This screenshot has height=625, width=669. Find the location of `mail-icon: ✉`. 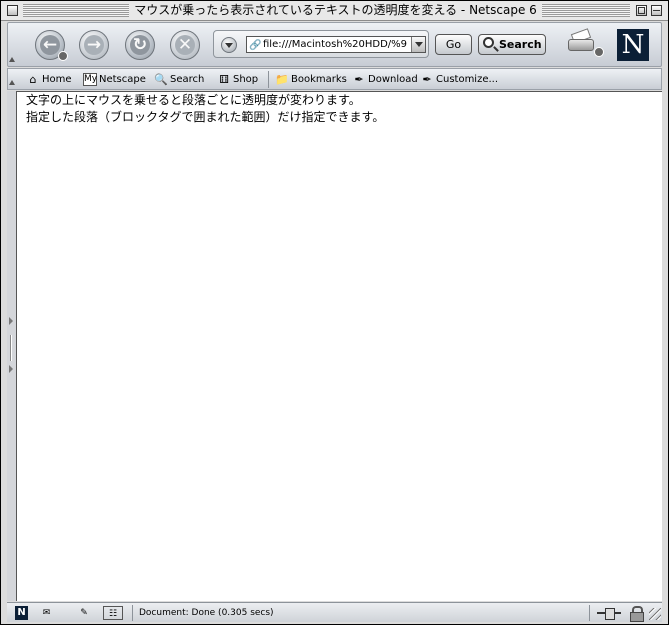

mail-icon: ✉ is located at coordinates (46, 613).